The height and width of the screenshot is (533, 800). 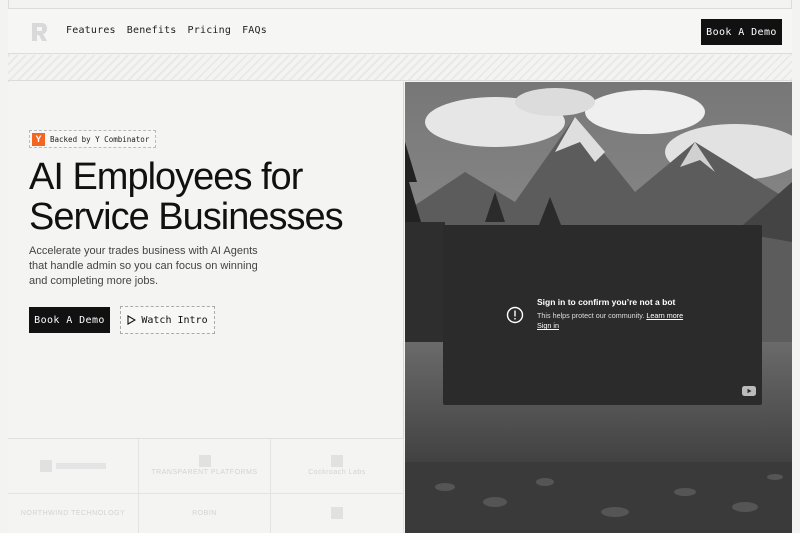 I want to click on logo-cell: Cockroach Labs, so click(x=337, y=466).